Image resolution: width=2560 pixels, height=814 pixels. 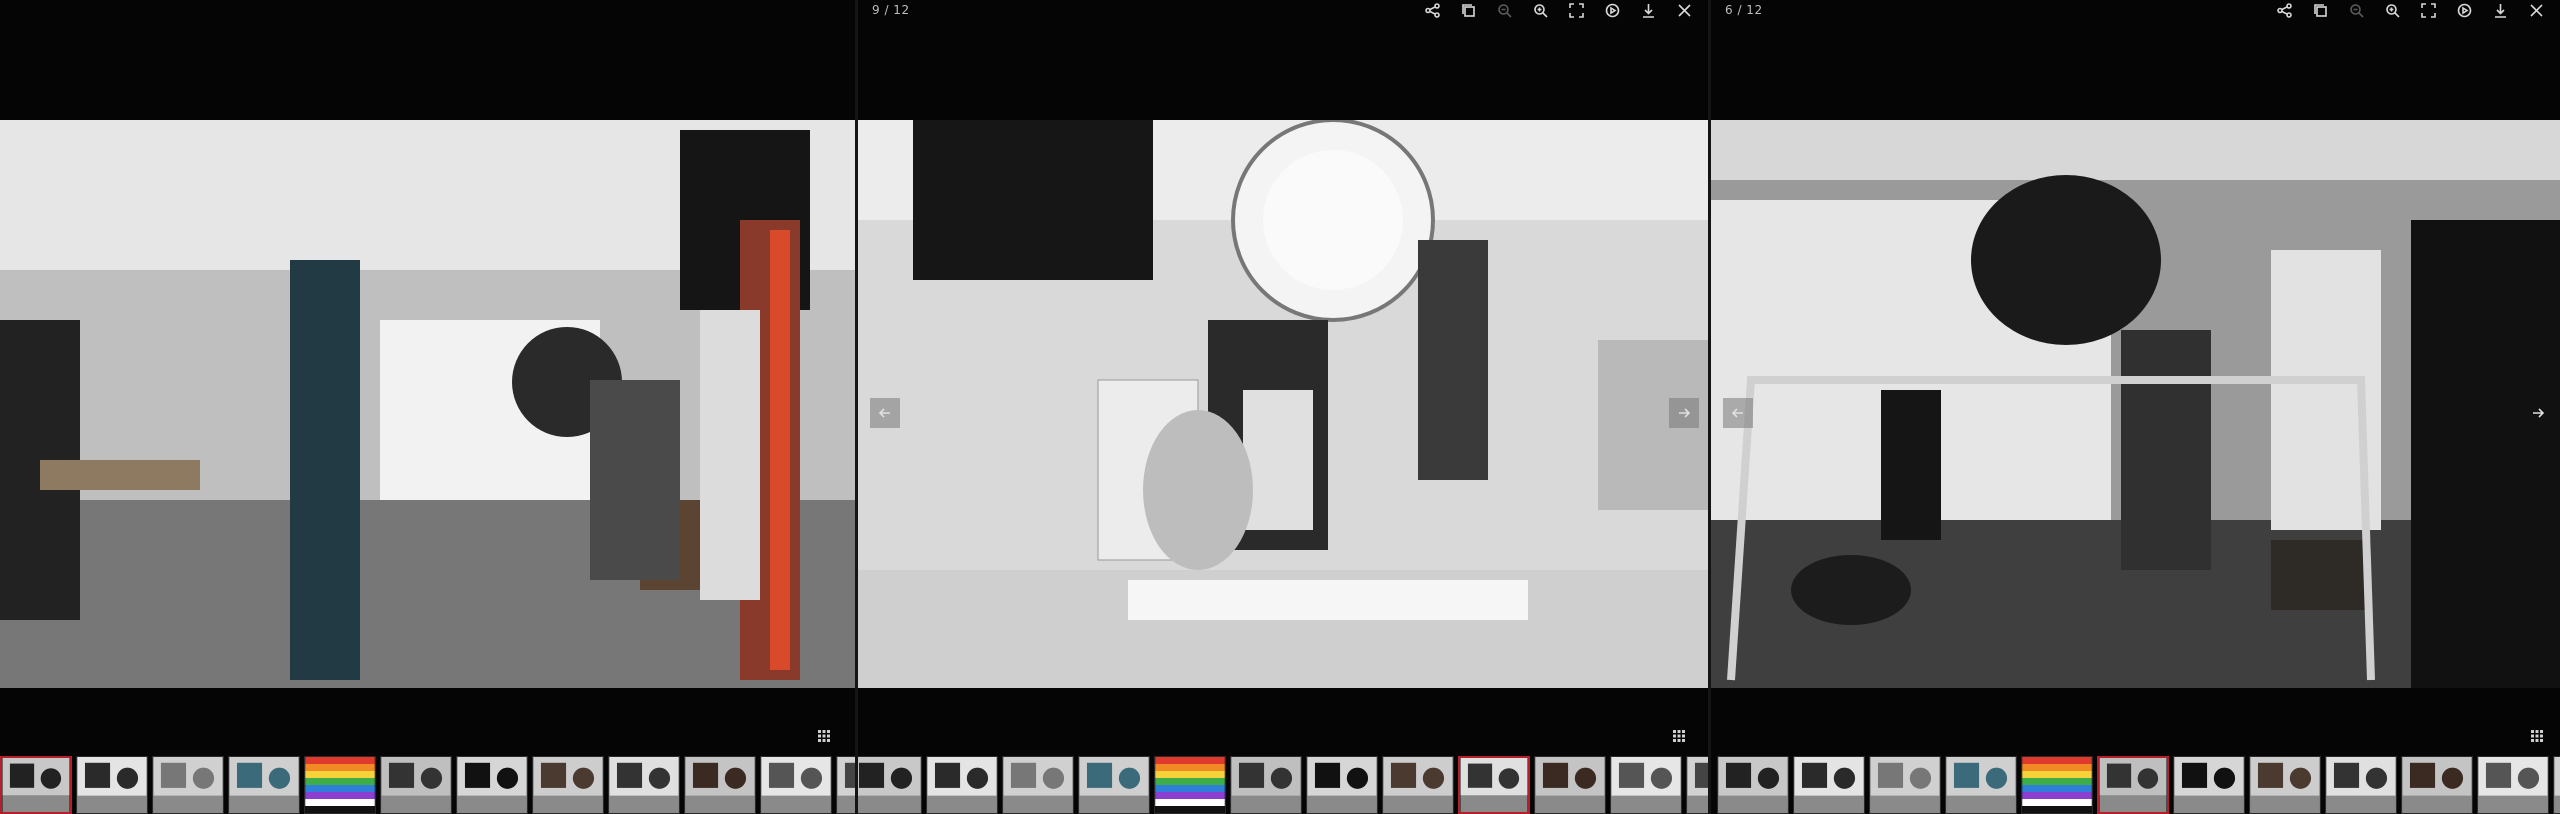 I want to click on viewer-toolbar: 9 / 12, so click(x=1283, y=10).